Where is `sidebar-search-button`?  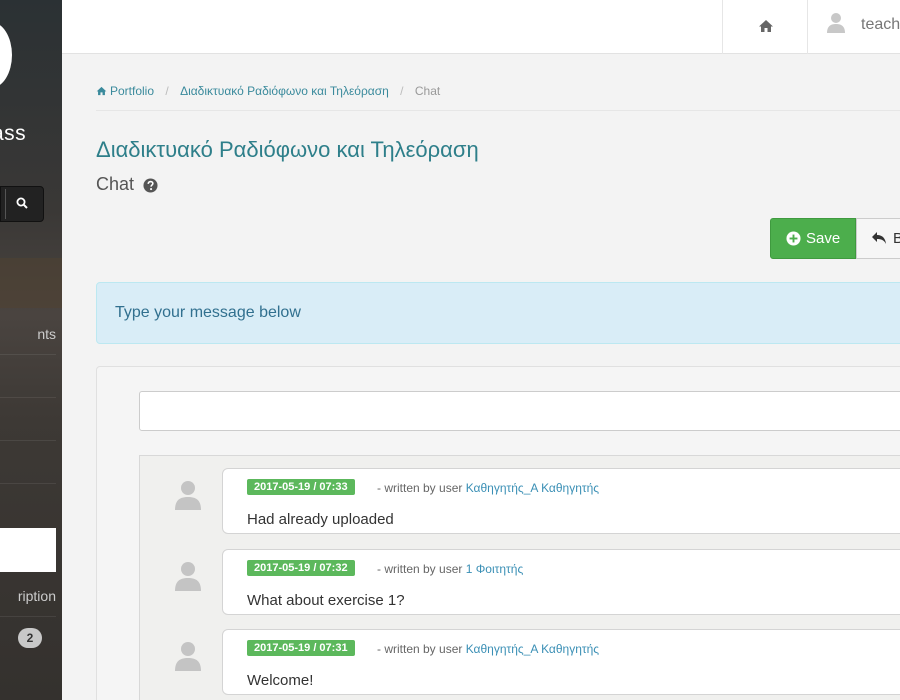 sidebar-search-button is located at coordinates (22, 204).